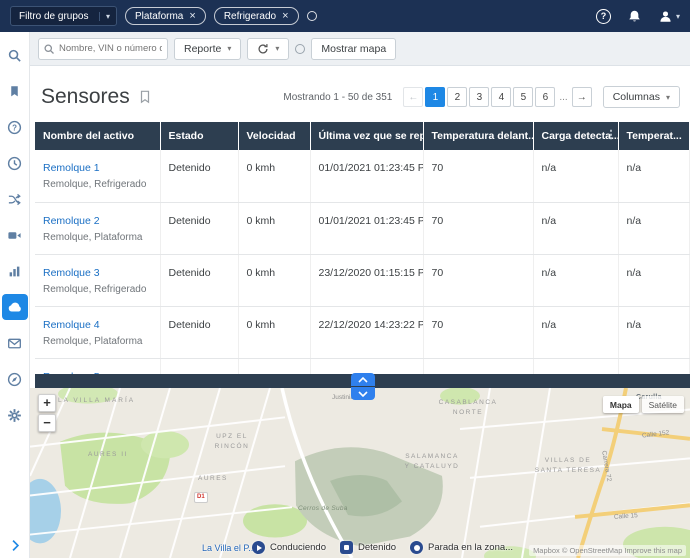 The height and width of the screenshot is (558, 690). Describe the element at coordinates (641, 97) in the screenshot. I see `columns-button: Columnas ▾` at that location.